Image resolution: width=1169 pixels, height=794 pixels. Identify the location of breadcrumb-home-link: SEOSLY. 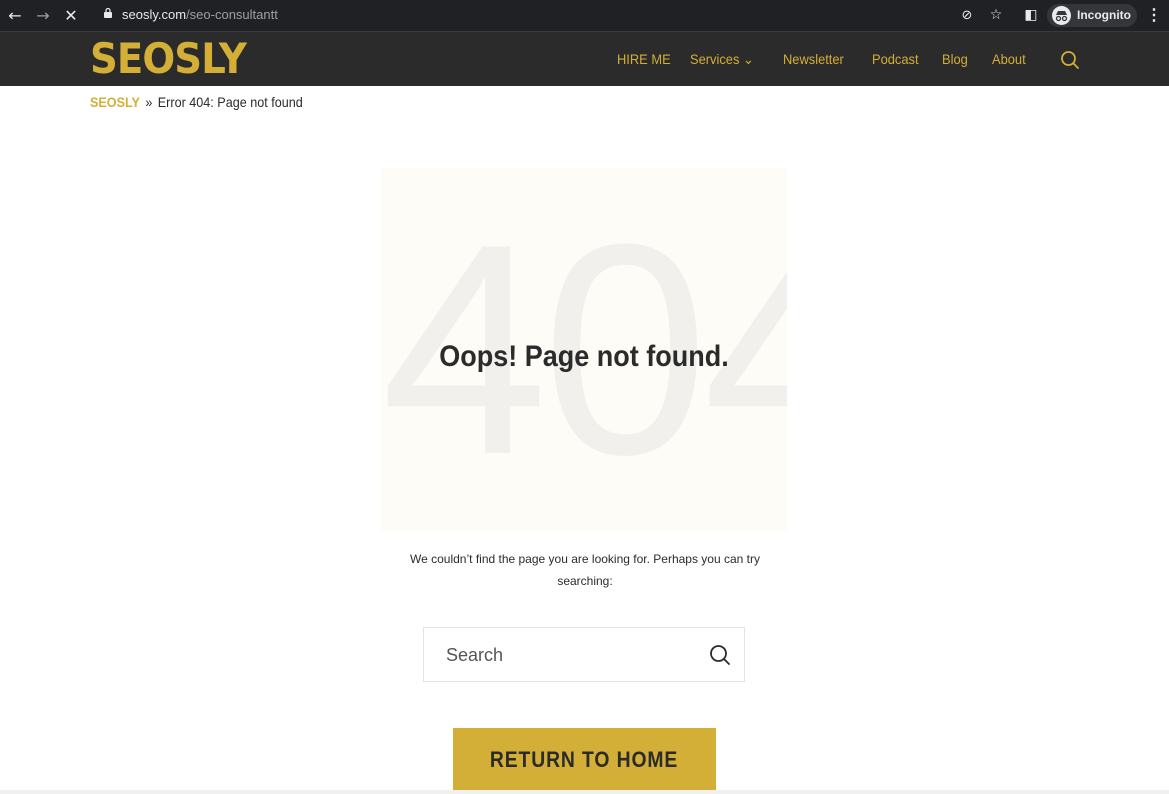
(115, 102).